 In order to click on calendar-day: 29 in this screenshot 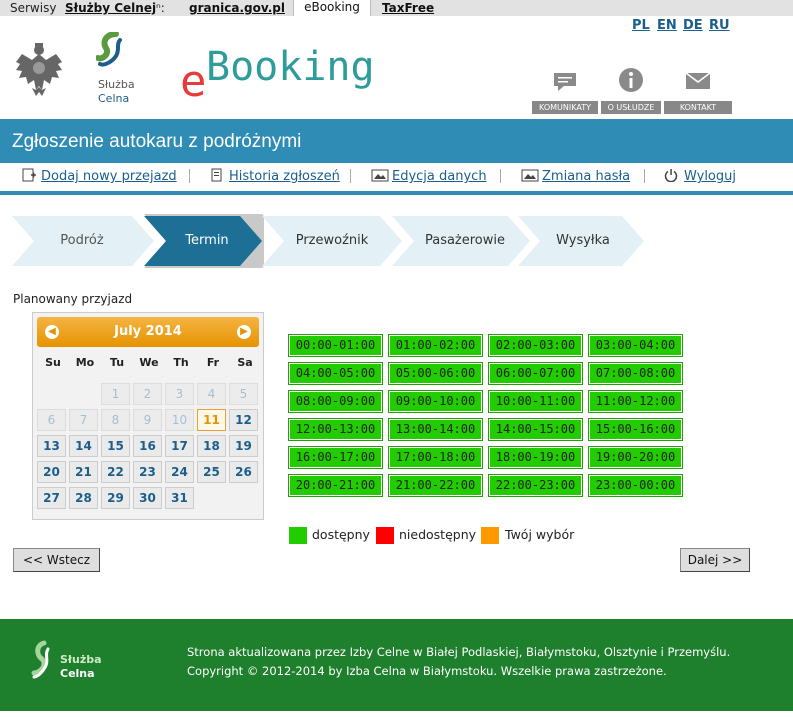, I will do `click(115, 498)`.